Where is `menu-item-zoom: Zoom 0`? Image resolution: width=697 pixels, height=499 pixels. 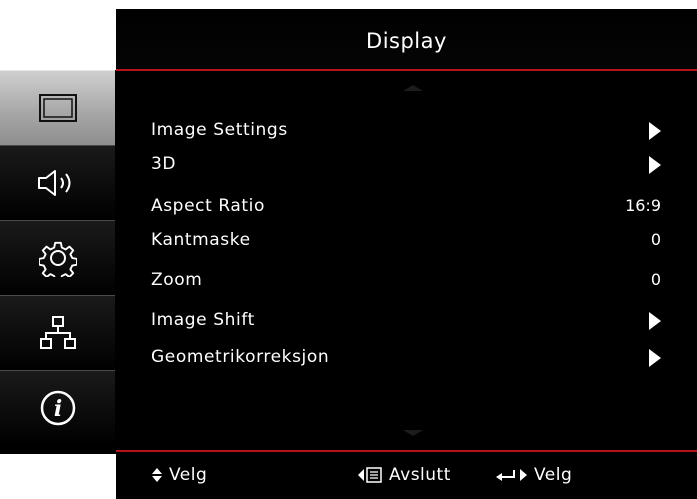 menu-item-zoom: Zoom 0 is located at coordinates (406, 287).